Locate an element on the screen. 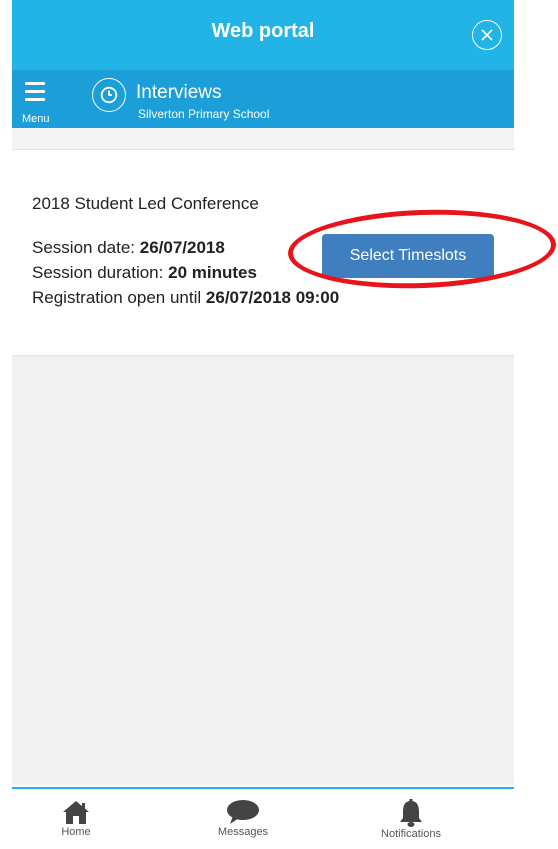 The width and height of the screenshot is (558, 849). tab-home-label: Home is located at coordinates (76, 832).